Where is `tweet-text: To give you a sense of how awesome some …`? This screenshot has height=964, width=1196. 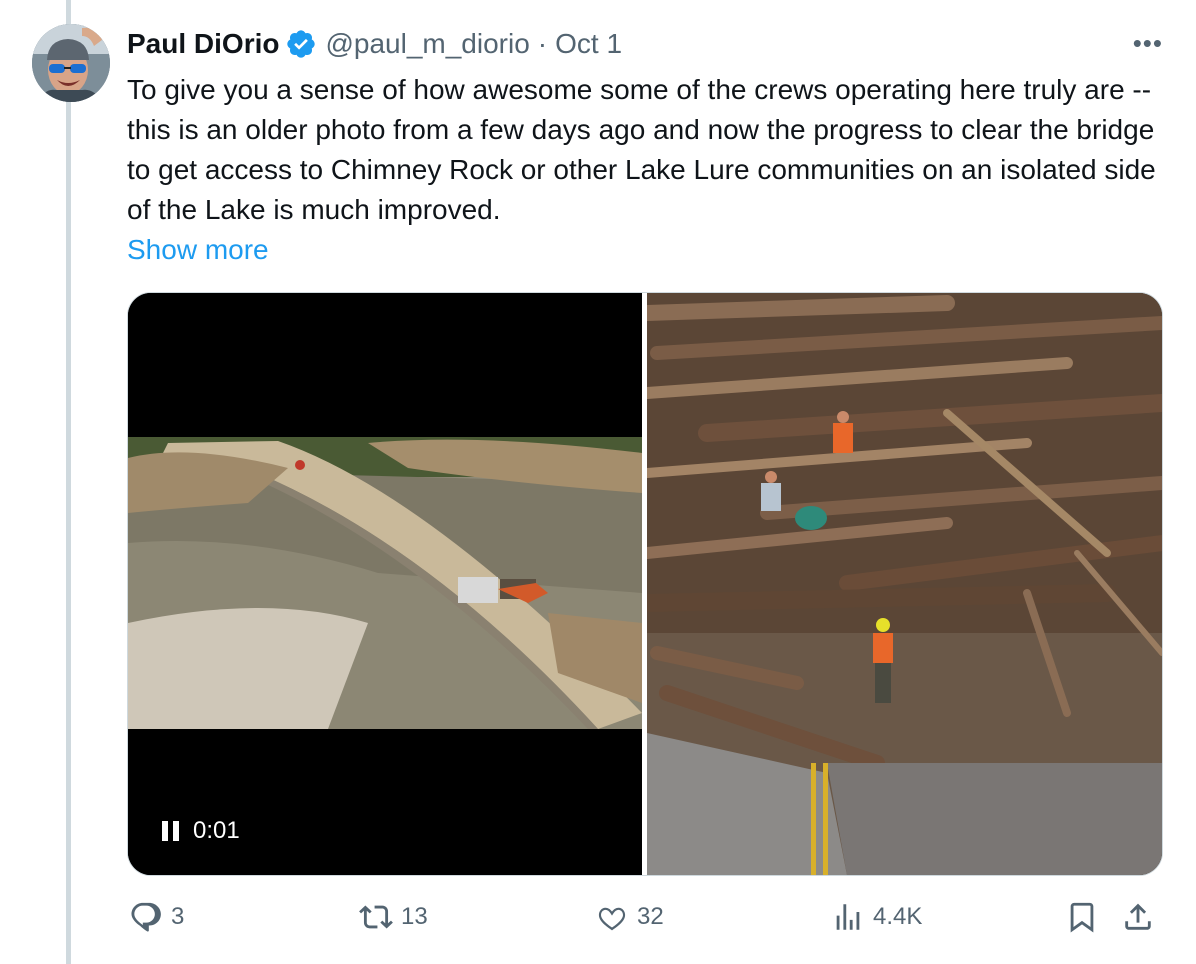 tweet-text: To give you a sense of how awesome some … is located at coordinates (641, 149).